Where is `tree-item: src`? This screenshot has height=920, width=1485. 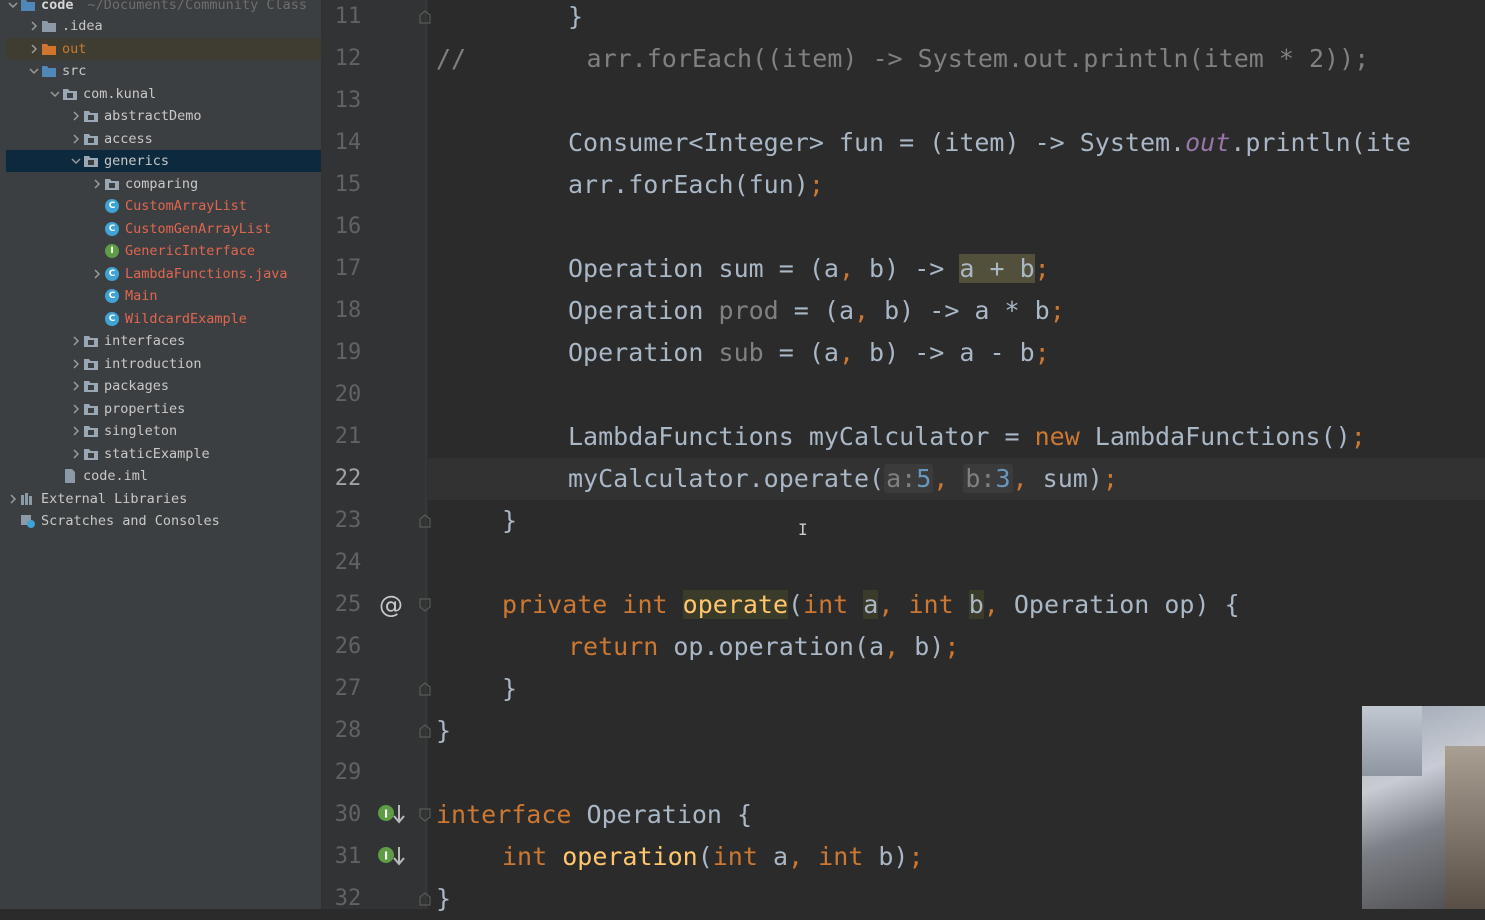
tree-item: src is located at coordinates (164, 71).